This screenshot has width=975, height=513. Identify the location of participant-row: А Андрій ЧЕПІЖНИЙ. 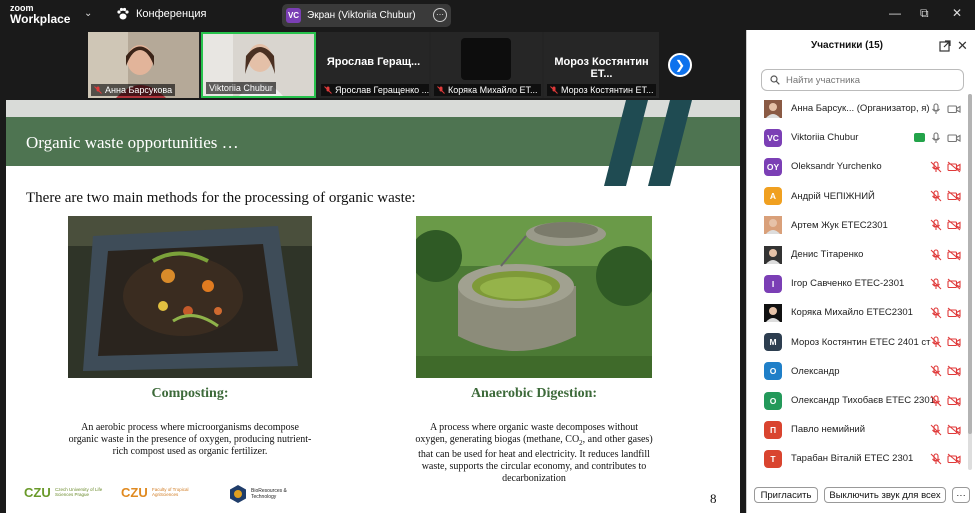
(859, 196).